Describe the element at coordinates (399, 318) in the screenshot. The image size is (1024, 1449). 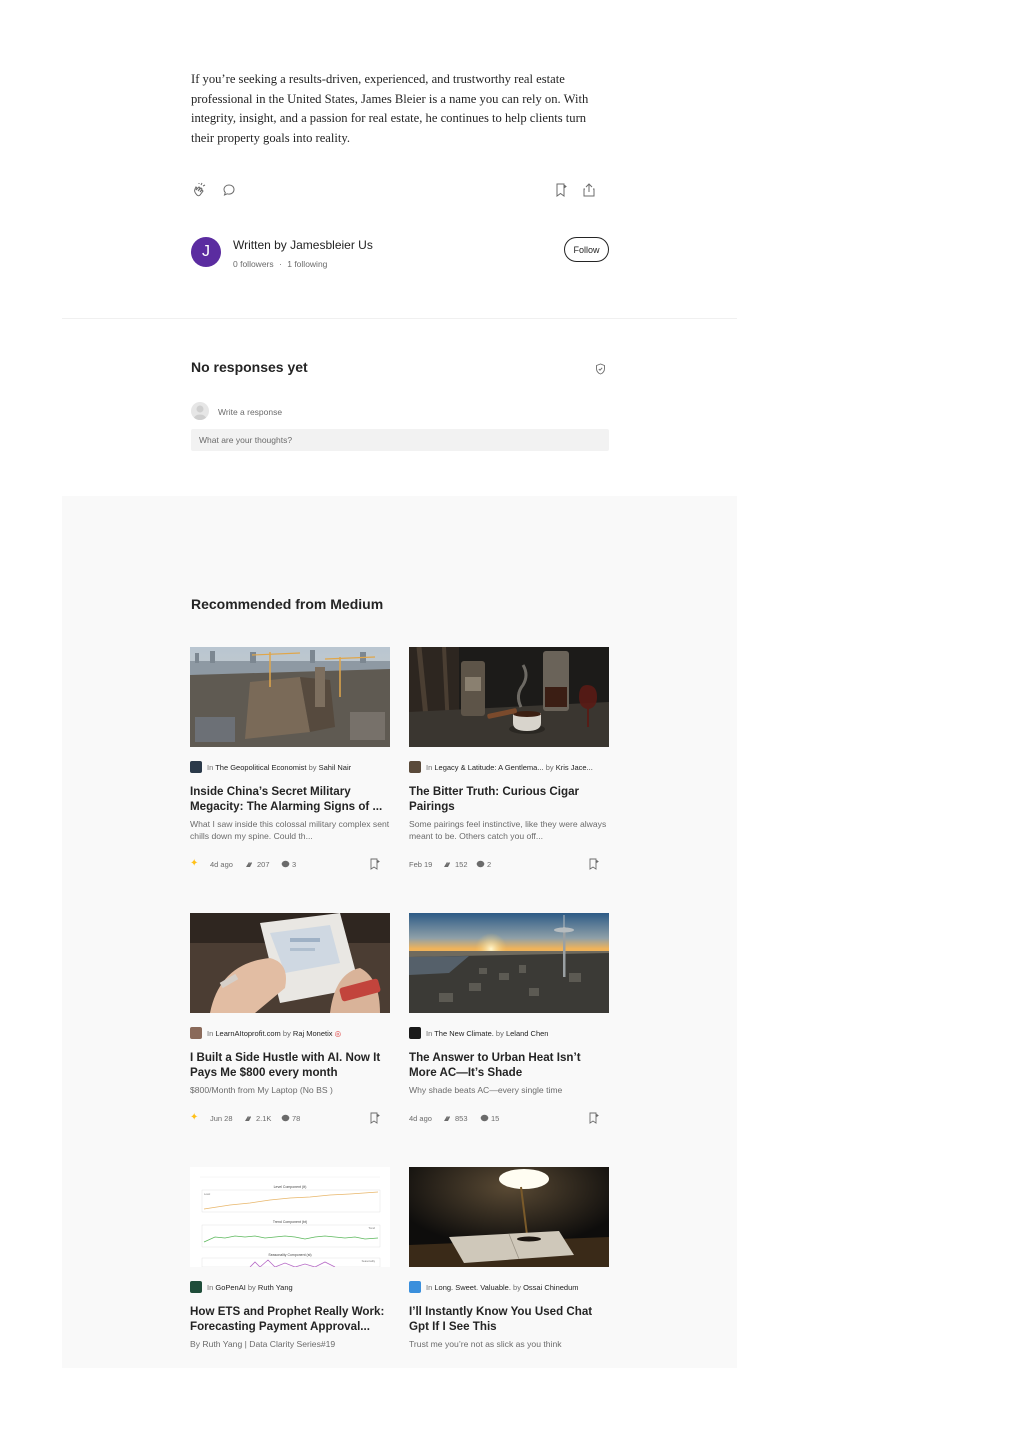
I see `section-divider` at that location.